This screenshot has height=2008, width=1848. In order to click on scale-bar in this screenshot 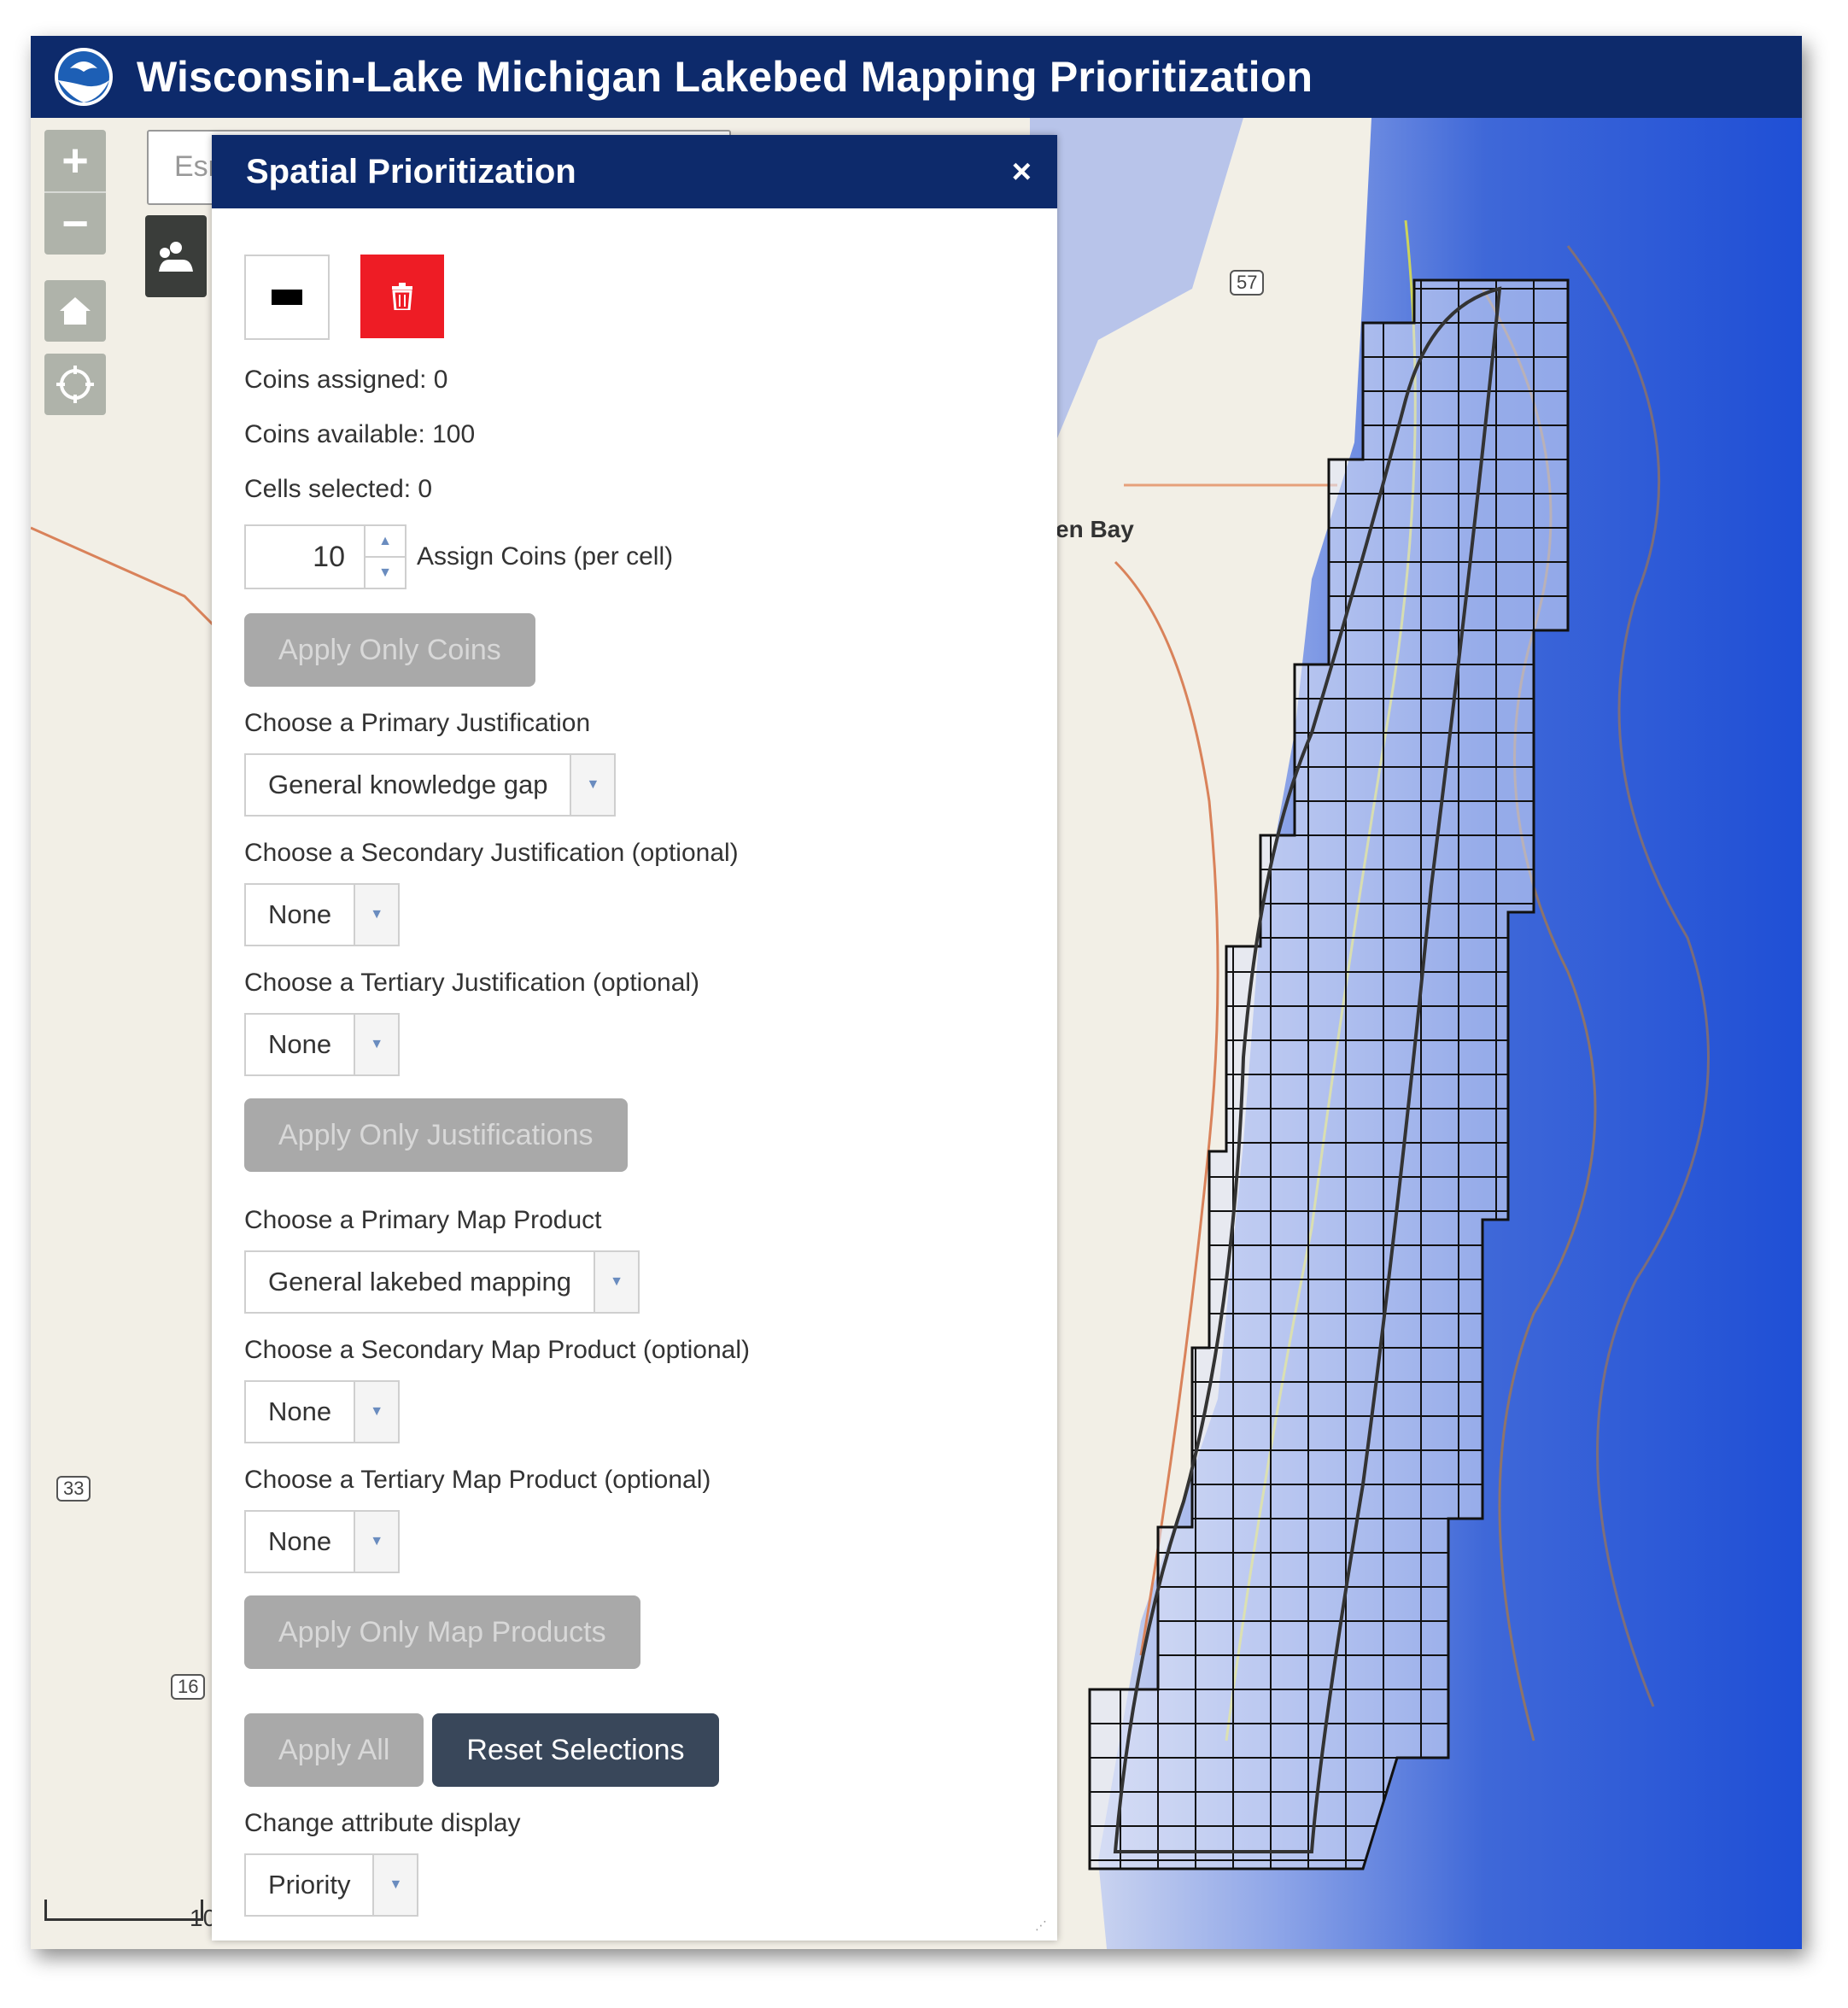, I will do `click(124, 1910)`.